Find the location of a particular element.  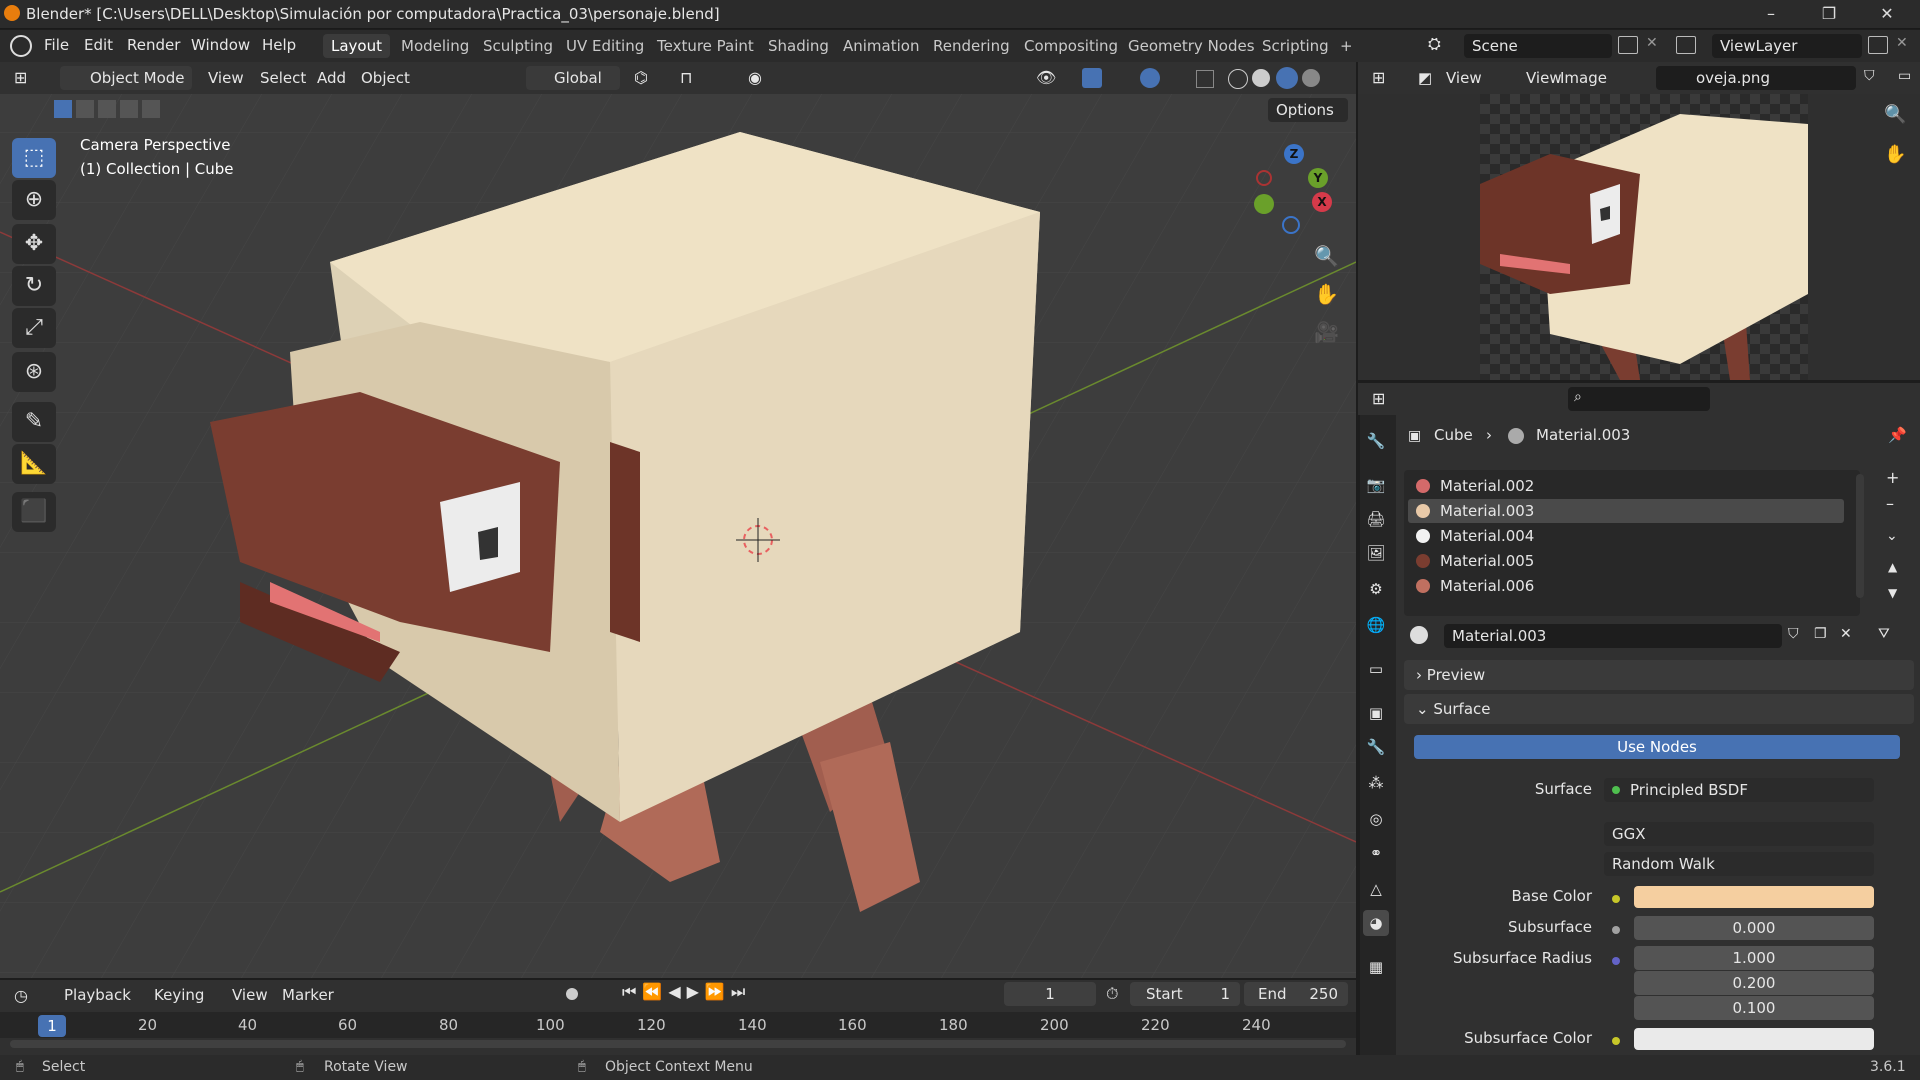

snap-icon: ⊓ is located at coordinates (686, 77).